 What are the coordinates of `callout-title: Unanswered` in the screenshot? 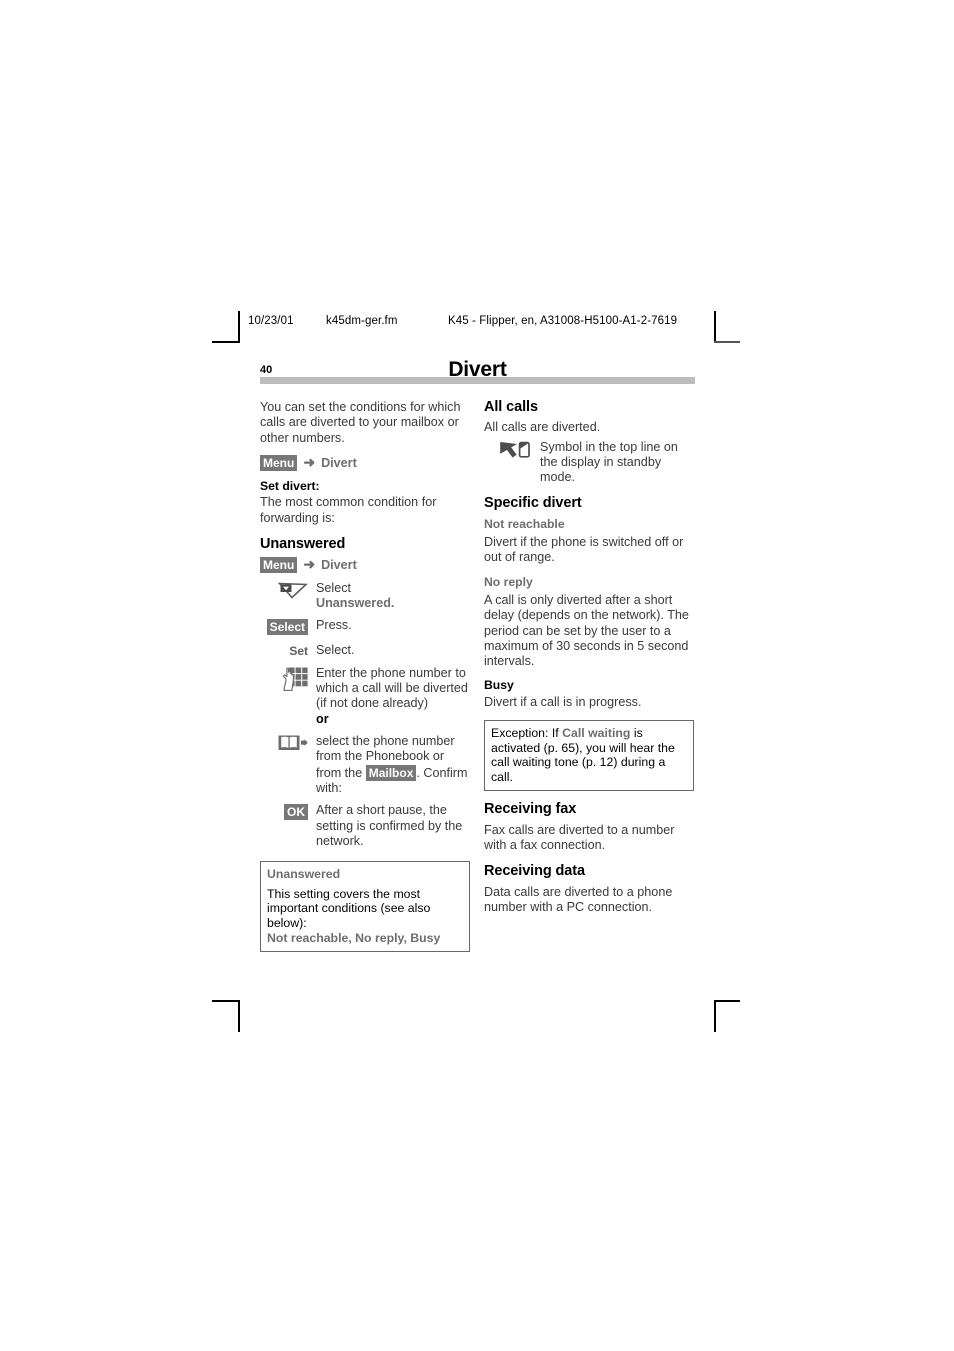 It's located at (304, 874).